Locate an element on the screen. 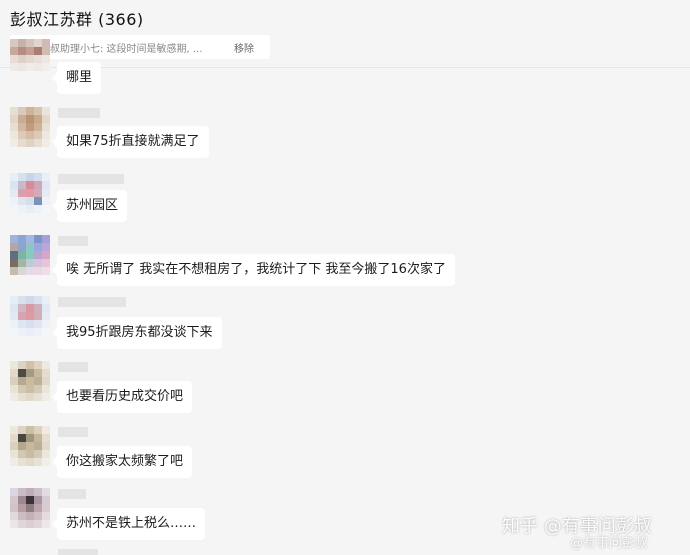 Image resolution: width=690 pixels, height=555 pixels. message-bubble: 也要看历史成交价吧 is located at coordinates (122, 397).